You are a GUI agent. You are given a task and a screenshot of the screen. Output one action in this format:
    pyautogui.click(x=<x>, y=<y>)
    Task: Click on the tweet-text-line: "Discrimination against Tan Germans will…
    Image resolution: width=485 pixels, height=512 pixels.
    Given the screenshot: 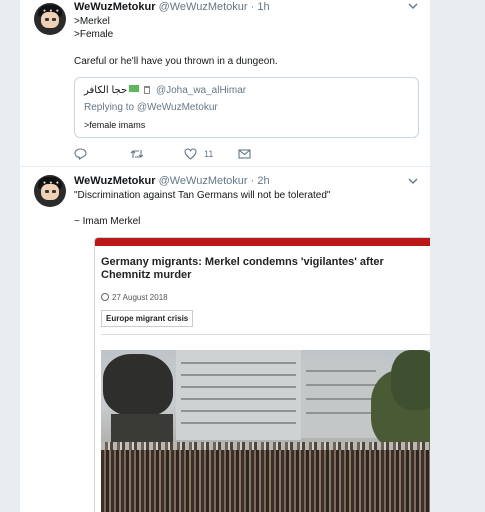 What is the action you would take?
    pyautogui.click(x=202, y=195)
    